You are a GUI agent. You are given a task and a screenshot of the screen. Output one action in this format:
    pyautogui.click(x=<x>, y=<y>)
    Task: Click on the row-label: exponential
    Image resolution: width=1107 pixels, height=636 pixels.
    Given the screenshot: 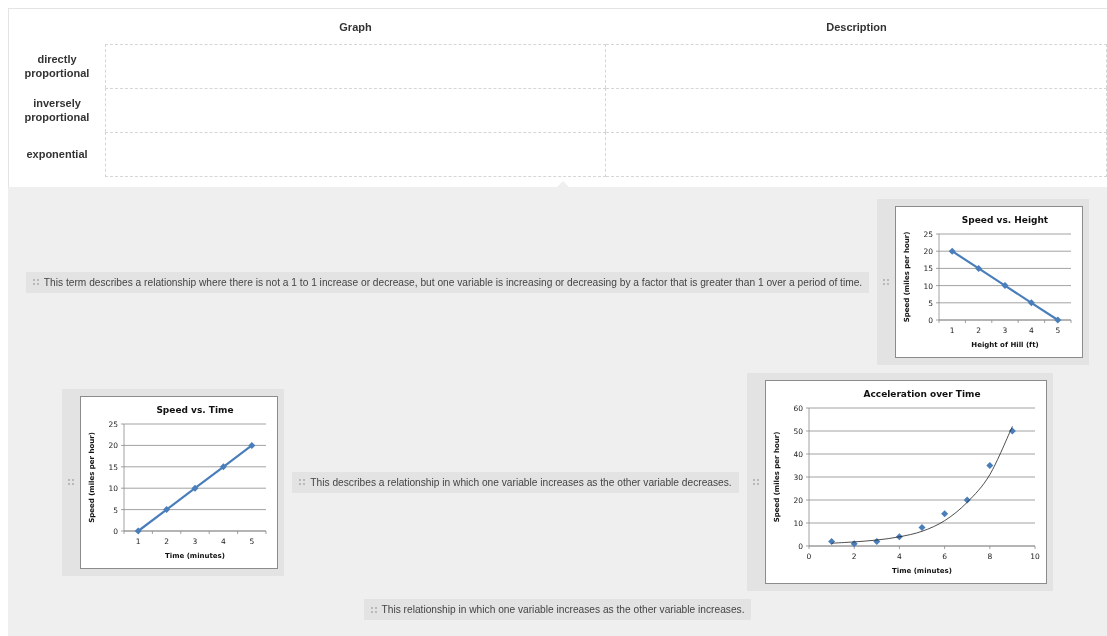 What is the action you would take?
    pyautogui.click(x=57, y=154)
    